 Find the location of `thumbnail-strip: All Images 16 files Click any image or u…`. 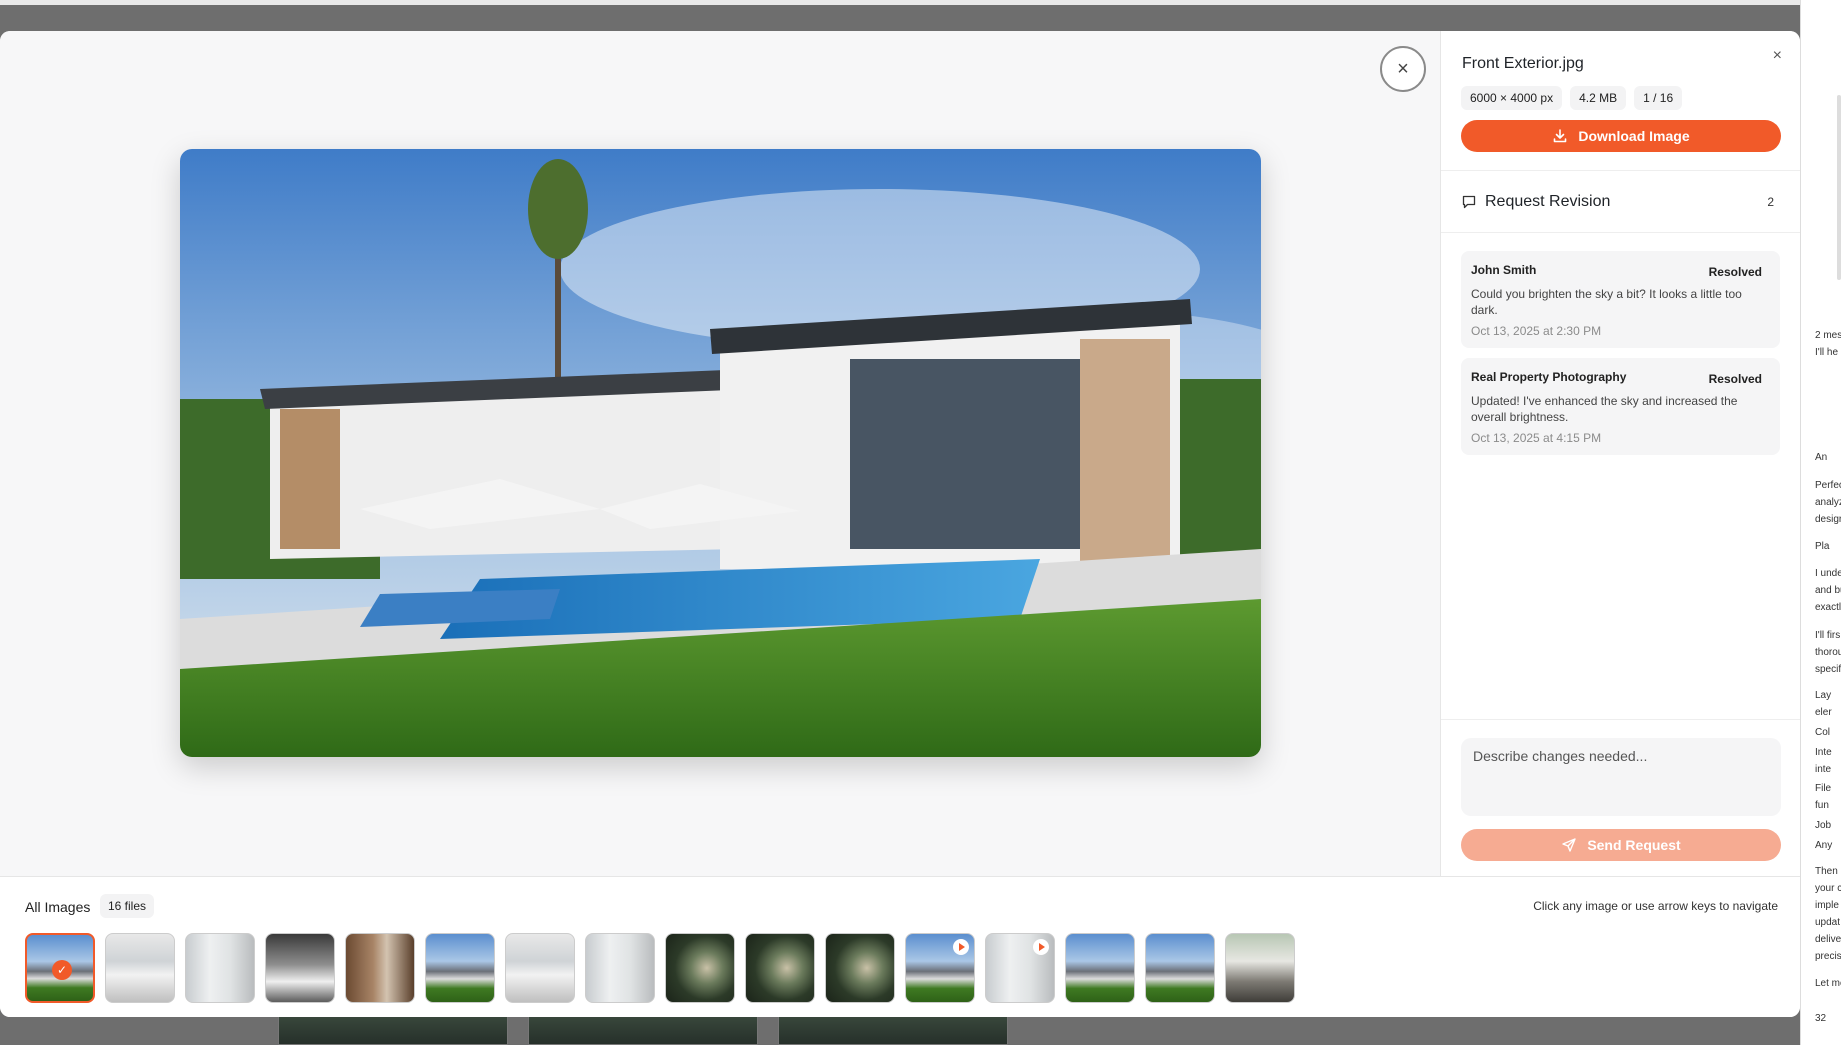

thumbnail-strip: All Images 16 files Click any image or u… is located at coordinates (900, 946).